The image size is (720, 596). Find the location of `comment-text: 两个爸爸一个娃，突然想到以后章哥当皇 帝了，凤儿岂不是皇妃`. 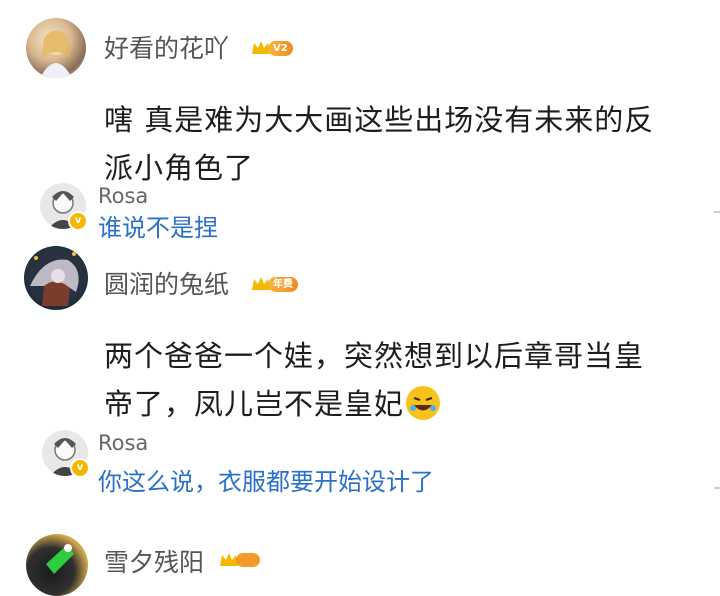

comment-text: 两个爸爸一个娃，突然想到以后章哥当皇 帝了，凤儿岂不是皇妃 is located at coordinates (409, 380).